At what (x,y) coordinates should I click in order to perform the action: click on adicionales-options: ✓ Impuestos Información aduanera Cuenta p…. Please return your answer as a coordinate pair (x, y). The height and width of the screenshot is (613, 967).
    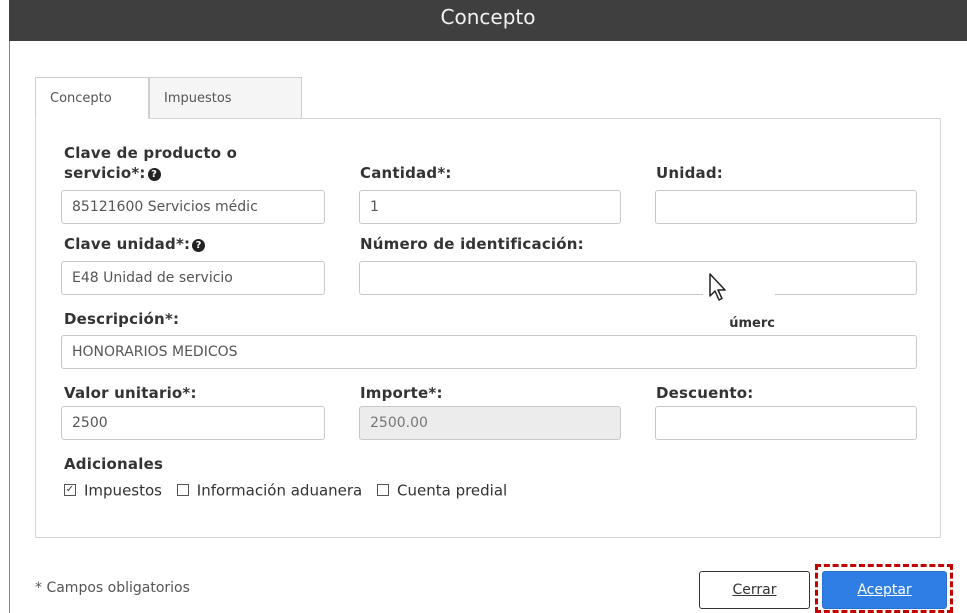
    Looking at the image, I should click on (290, 490).